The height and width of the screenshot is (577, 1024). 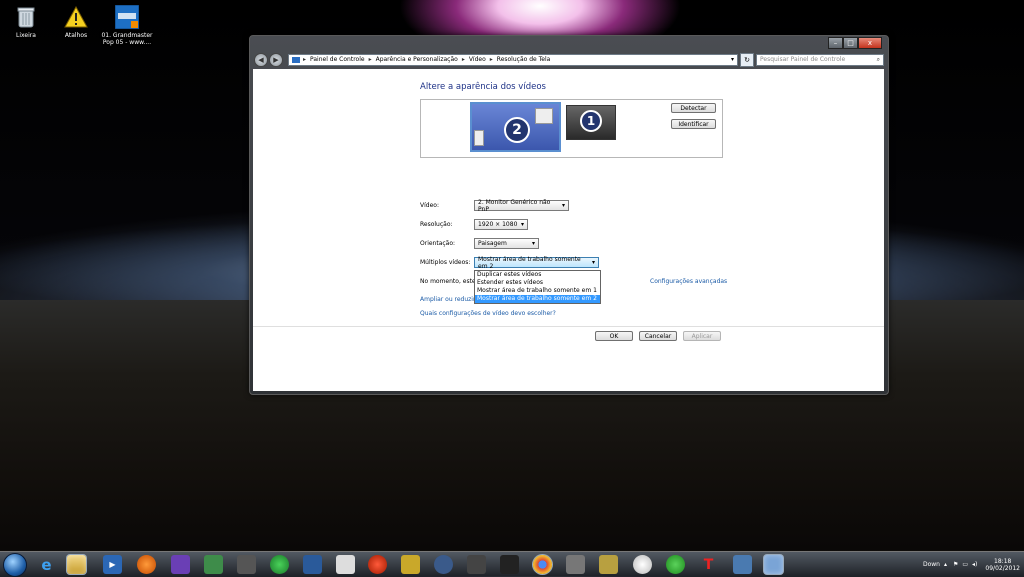 What do you see at coordinates (447, 299) in the screenshot?
I see `zoom-text-link: Ampliar ou reduzir` at bounding box center [447, 299].